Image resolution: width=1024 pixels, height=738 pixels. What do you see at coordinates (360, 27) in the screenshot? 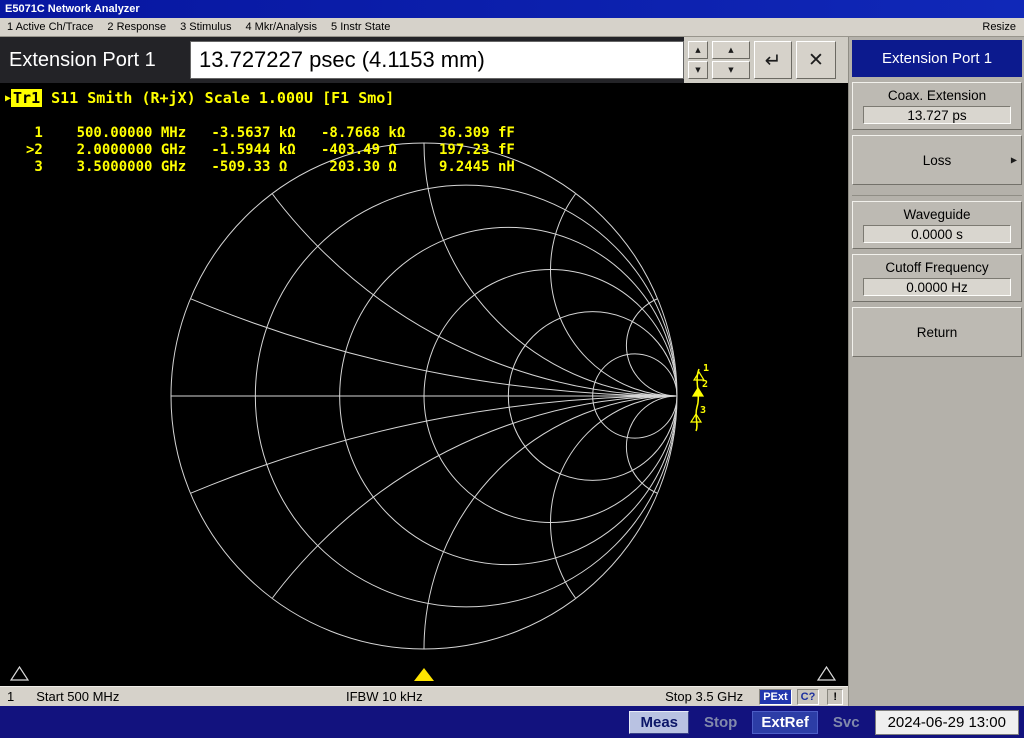
I see `menu-item-instr-state: 5 Instr State` at bounding box center [360, 27].